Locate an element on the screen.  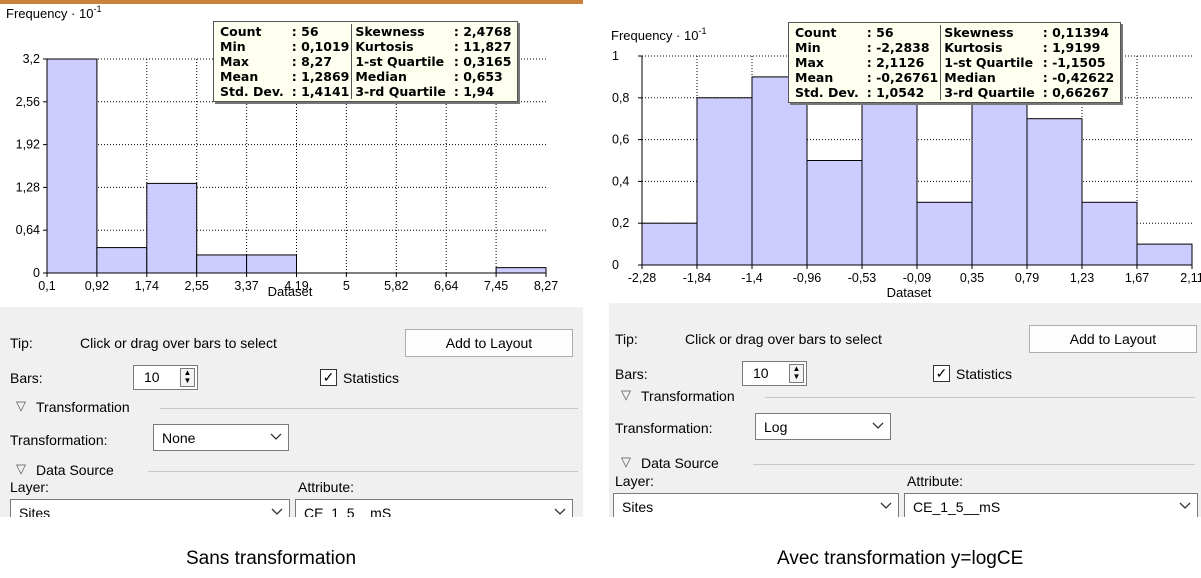
x-tick-label: -1,84 is located at coordinates (697, 278).